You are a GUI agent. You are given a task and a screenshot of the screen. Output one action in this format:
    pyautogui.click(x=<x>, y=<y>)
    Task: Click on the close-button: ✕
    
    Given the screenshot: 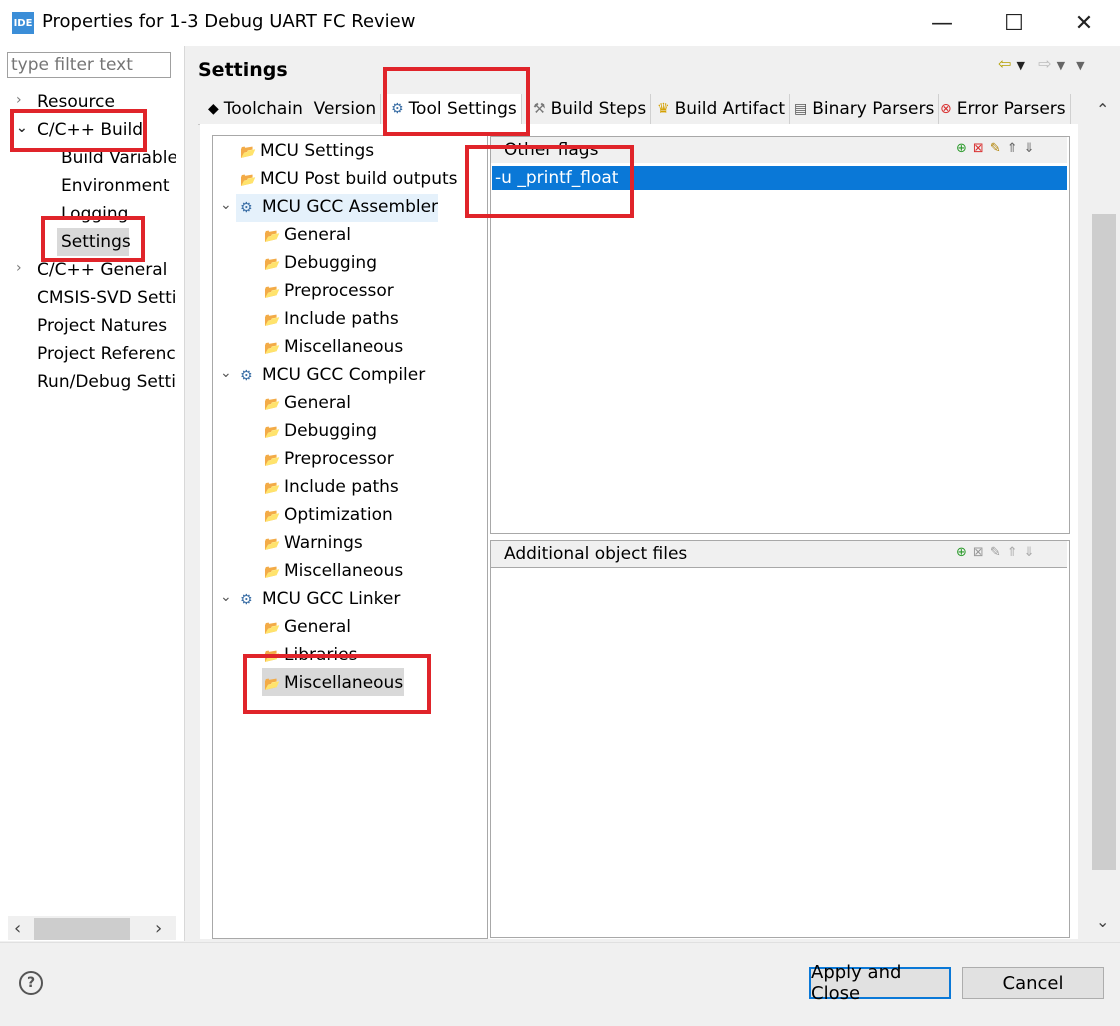 What is the action you would take?
    pyautogui.click(x=1084, y=23)
    